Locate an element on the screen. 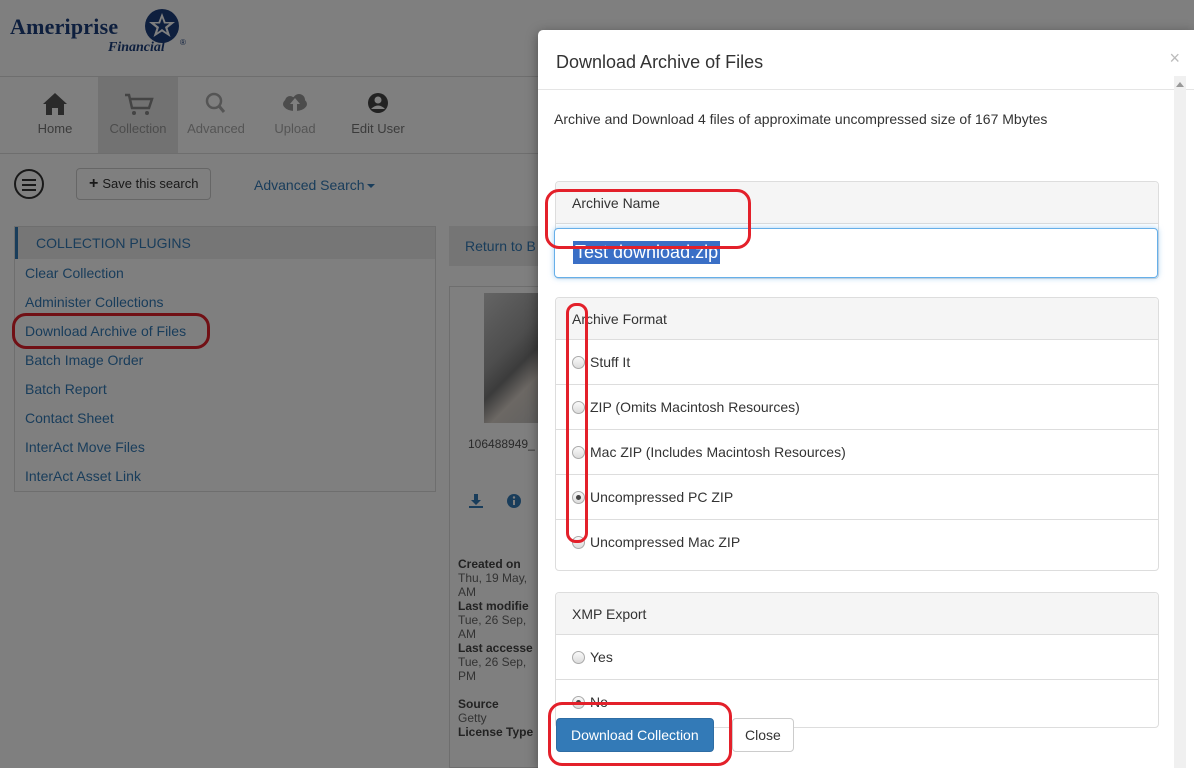 Image resolution: width=1194 pixels, height=768 pixels. xmp-option-label: Yes is located at coordinates (601, 657).